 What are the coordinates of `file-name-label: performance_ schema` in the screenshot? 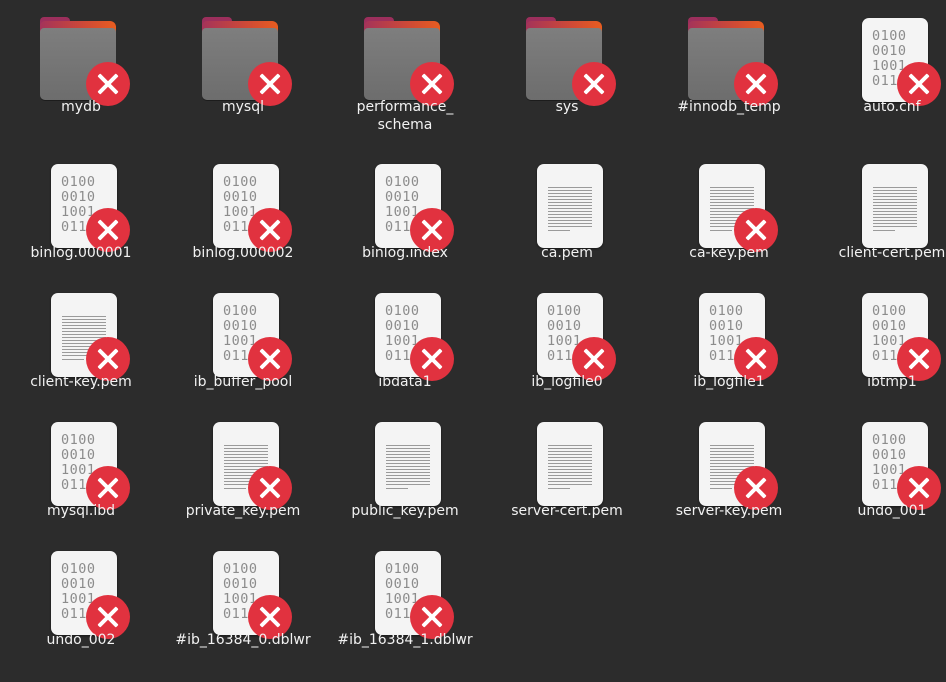 It's located at (405, 116).